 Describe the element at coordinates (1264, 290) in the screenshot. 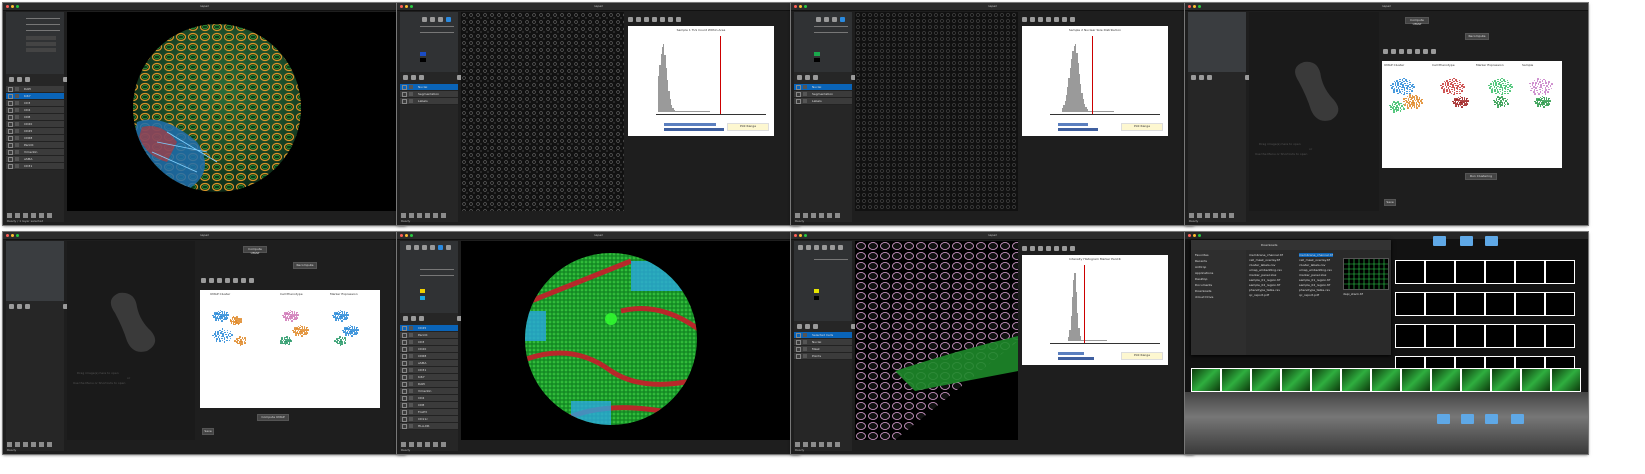

I see `file-item: phenotype_table.csv` at that location.